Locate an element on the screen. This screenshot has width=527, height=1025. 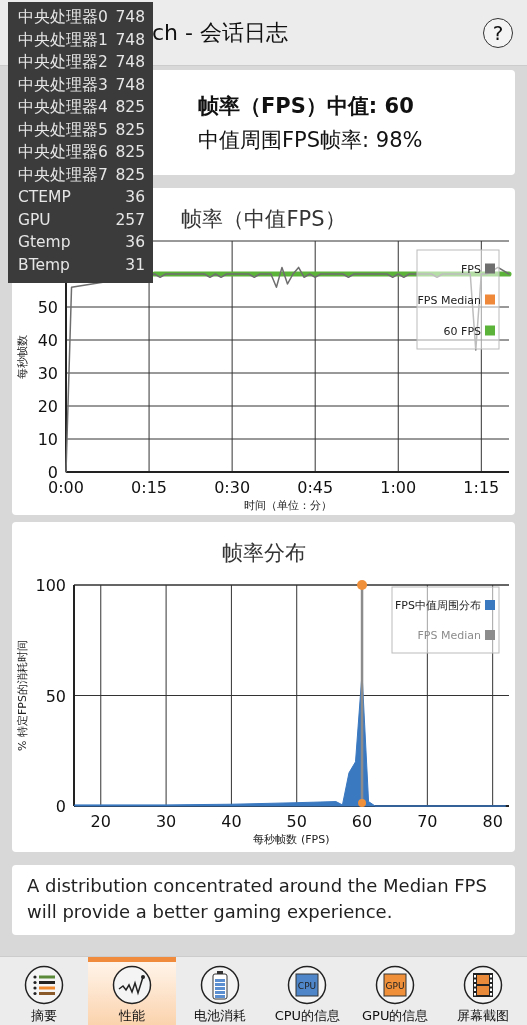
axis-title: % 特定FPS的消耗时间 is located at coordinates (22, 695).